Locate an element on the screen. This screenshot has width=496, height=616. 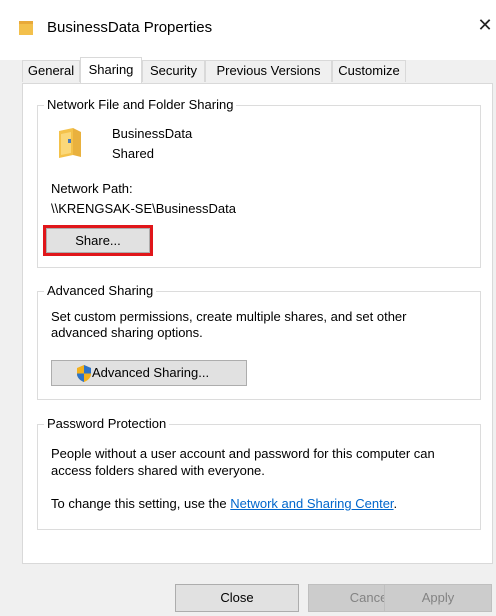
password-protection-group-label: Password Protection is located at coordinates (107, 423).